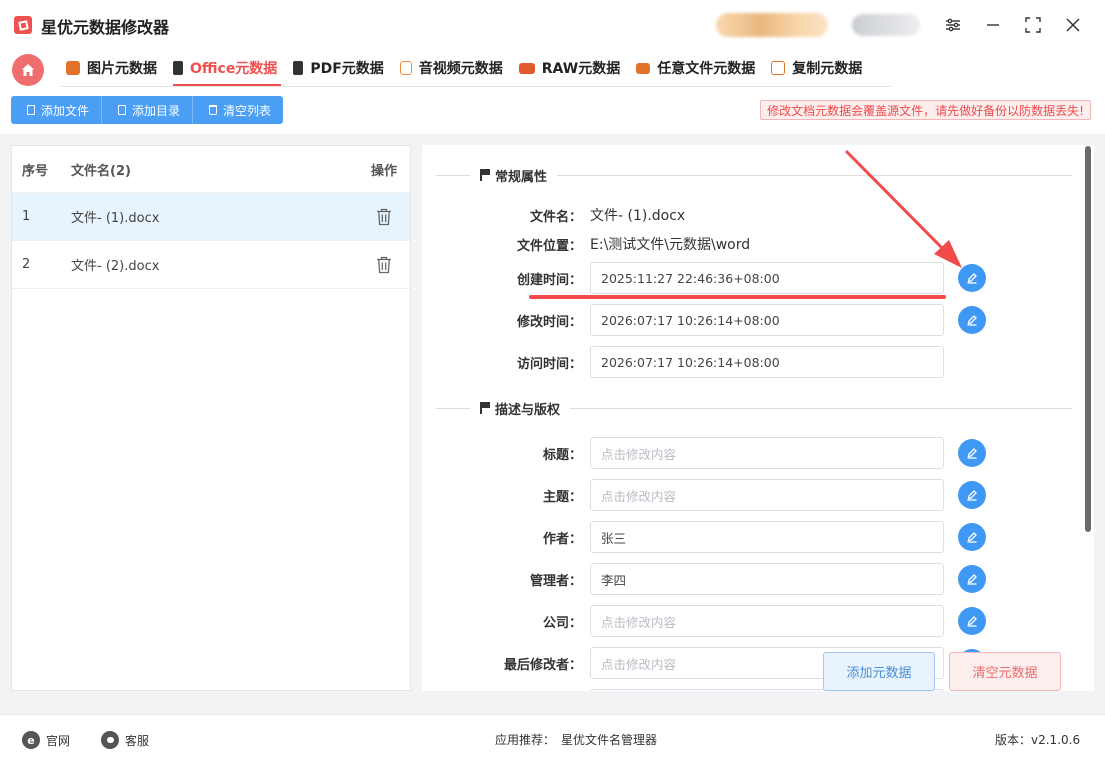 The width and height of the screenshot is (1105, 765). I want to click on edit-created-button, so click(972, 278).